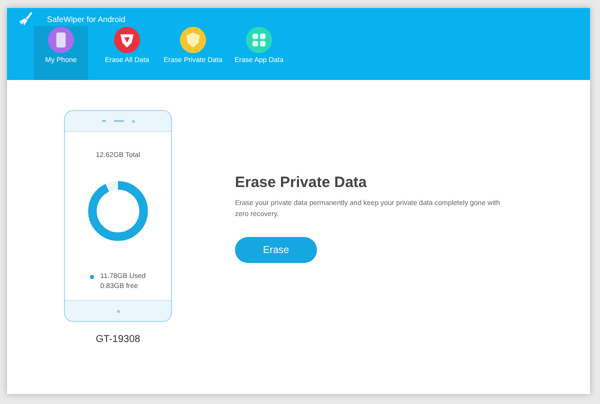 Image resolution: width=600 pixels, height=404 pixels. What do you see at coordinates (92, 276) in the screenshot?
I see `legend-dot` at bounding box center [92, 276].